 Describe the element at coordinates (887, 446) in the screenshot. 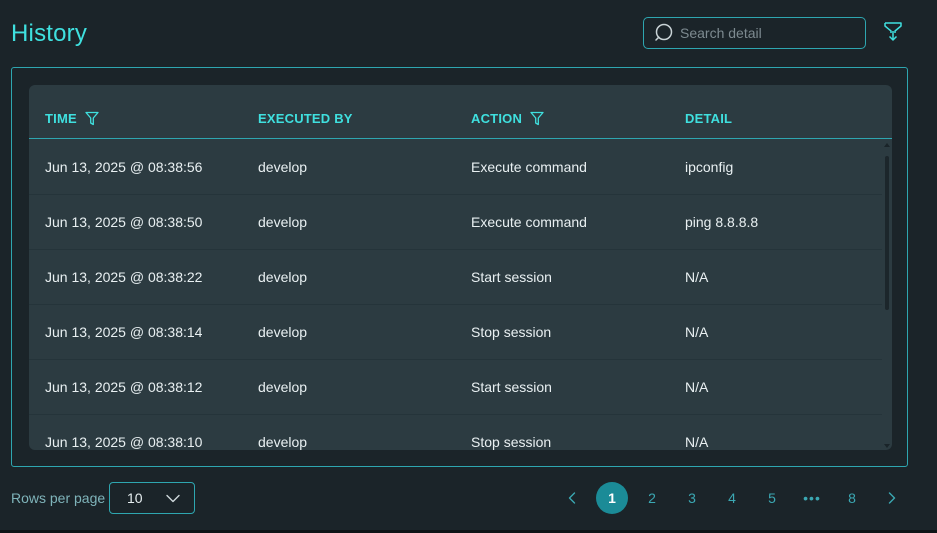

I see `scroll-down-arrow-icon` at that location.